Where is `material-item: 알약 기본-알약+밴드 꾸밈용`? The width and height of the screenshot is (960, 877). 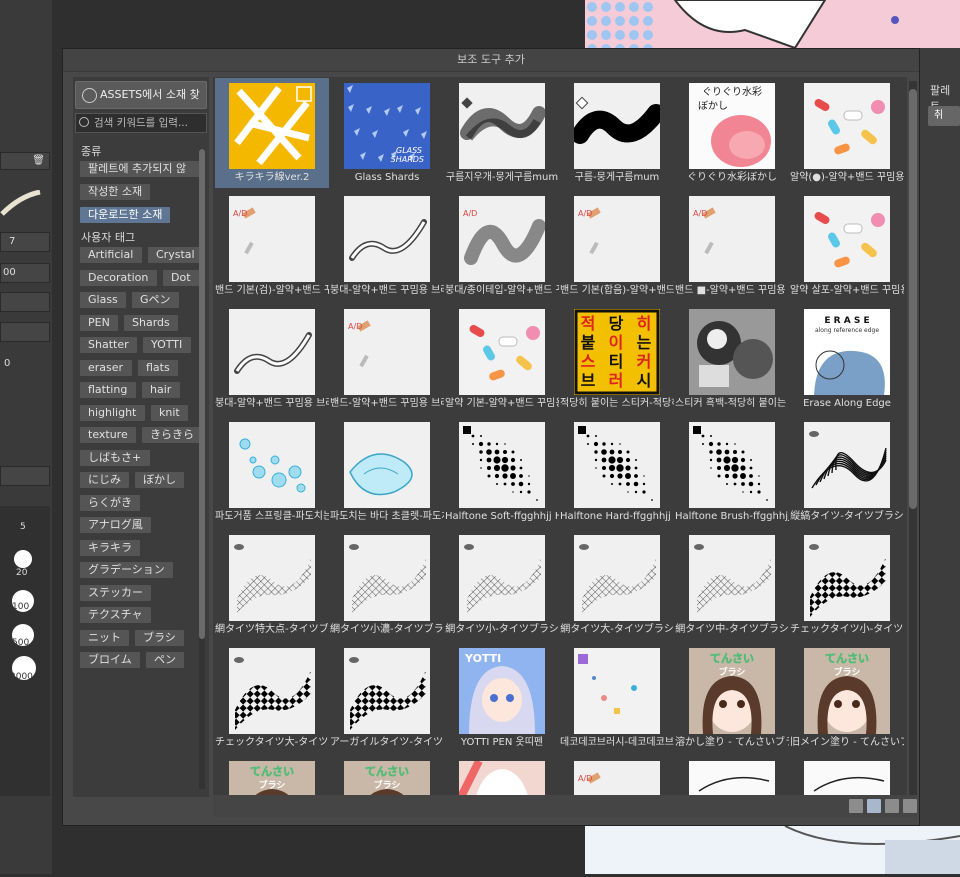 material-item: 알약 기본-알약+밴드 꾸밈용 is located at coordinates (502, 359).